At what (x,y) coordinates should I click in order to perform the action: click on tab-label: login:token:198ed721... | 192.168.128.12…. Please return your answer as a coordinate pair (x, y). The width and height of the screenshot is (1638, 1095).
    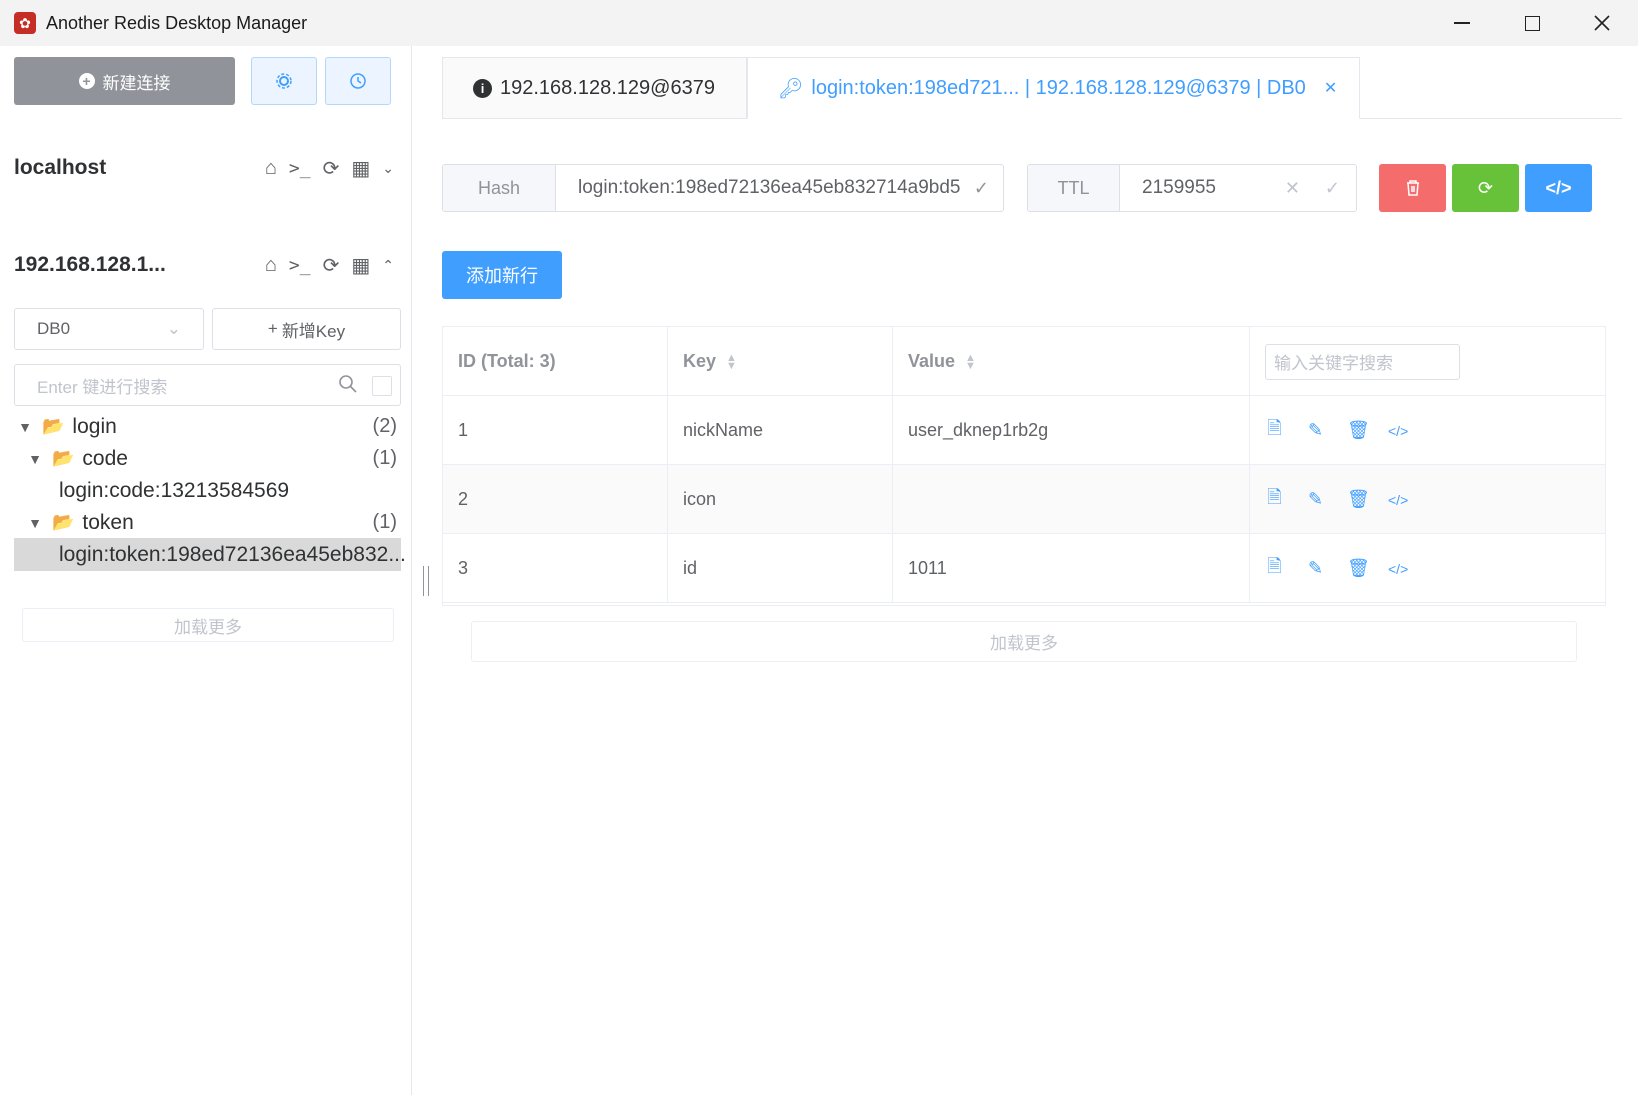
    Looking at the image, I should click on (1058, 87).